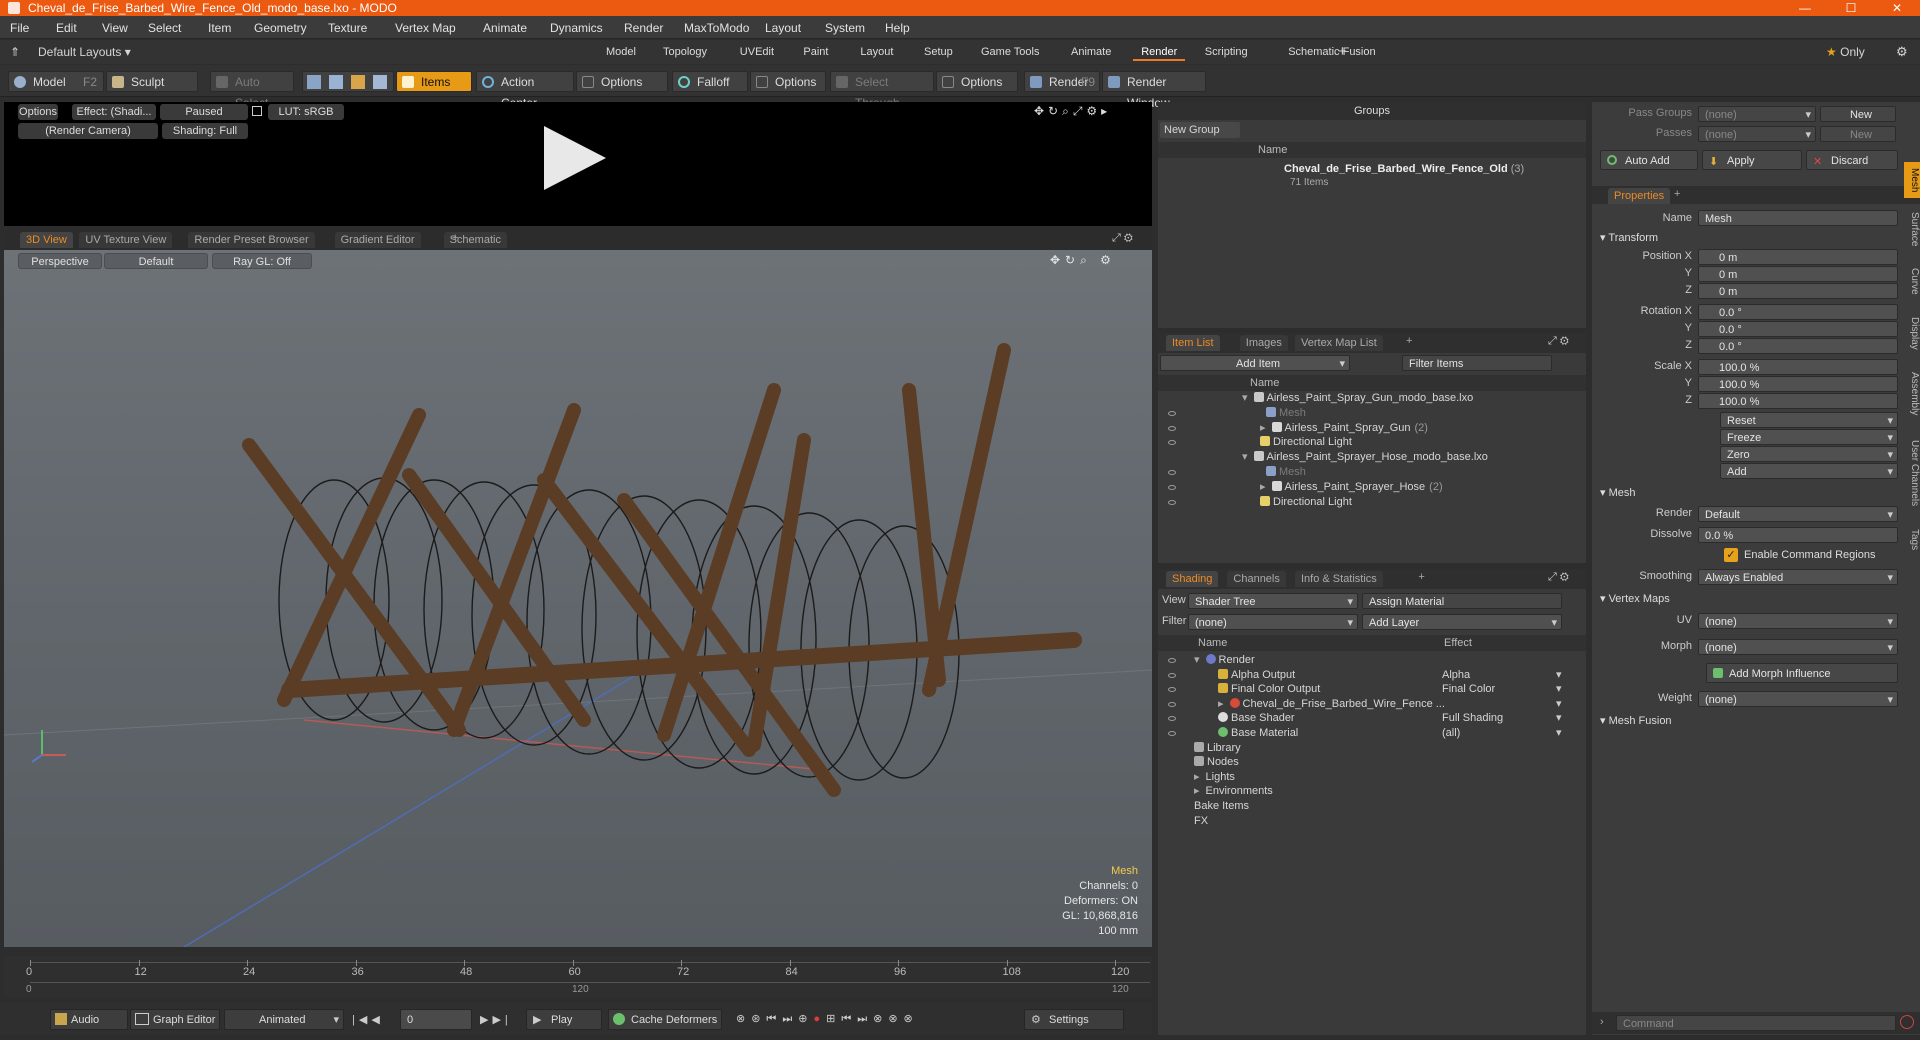  What do you see at coordinates (1798, 346) in the screenshot?
I see `rotation-z-field: 0.0 °` at bounding box center [1798, 346].